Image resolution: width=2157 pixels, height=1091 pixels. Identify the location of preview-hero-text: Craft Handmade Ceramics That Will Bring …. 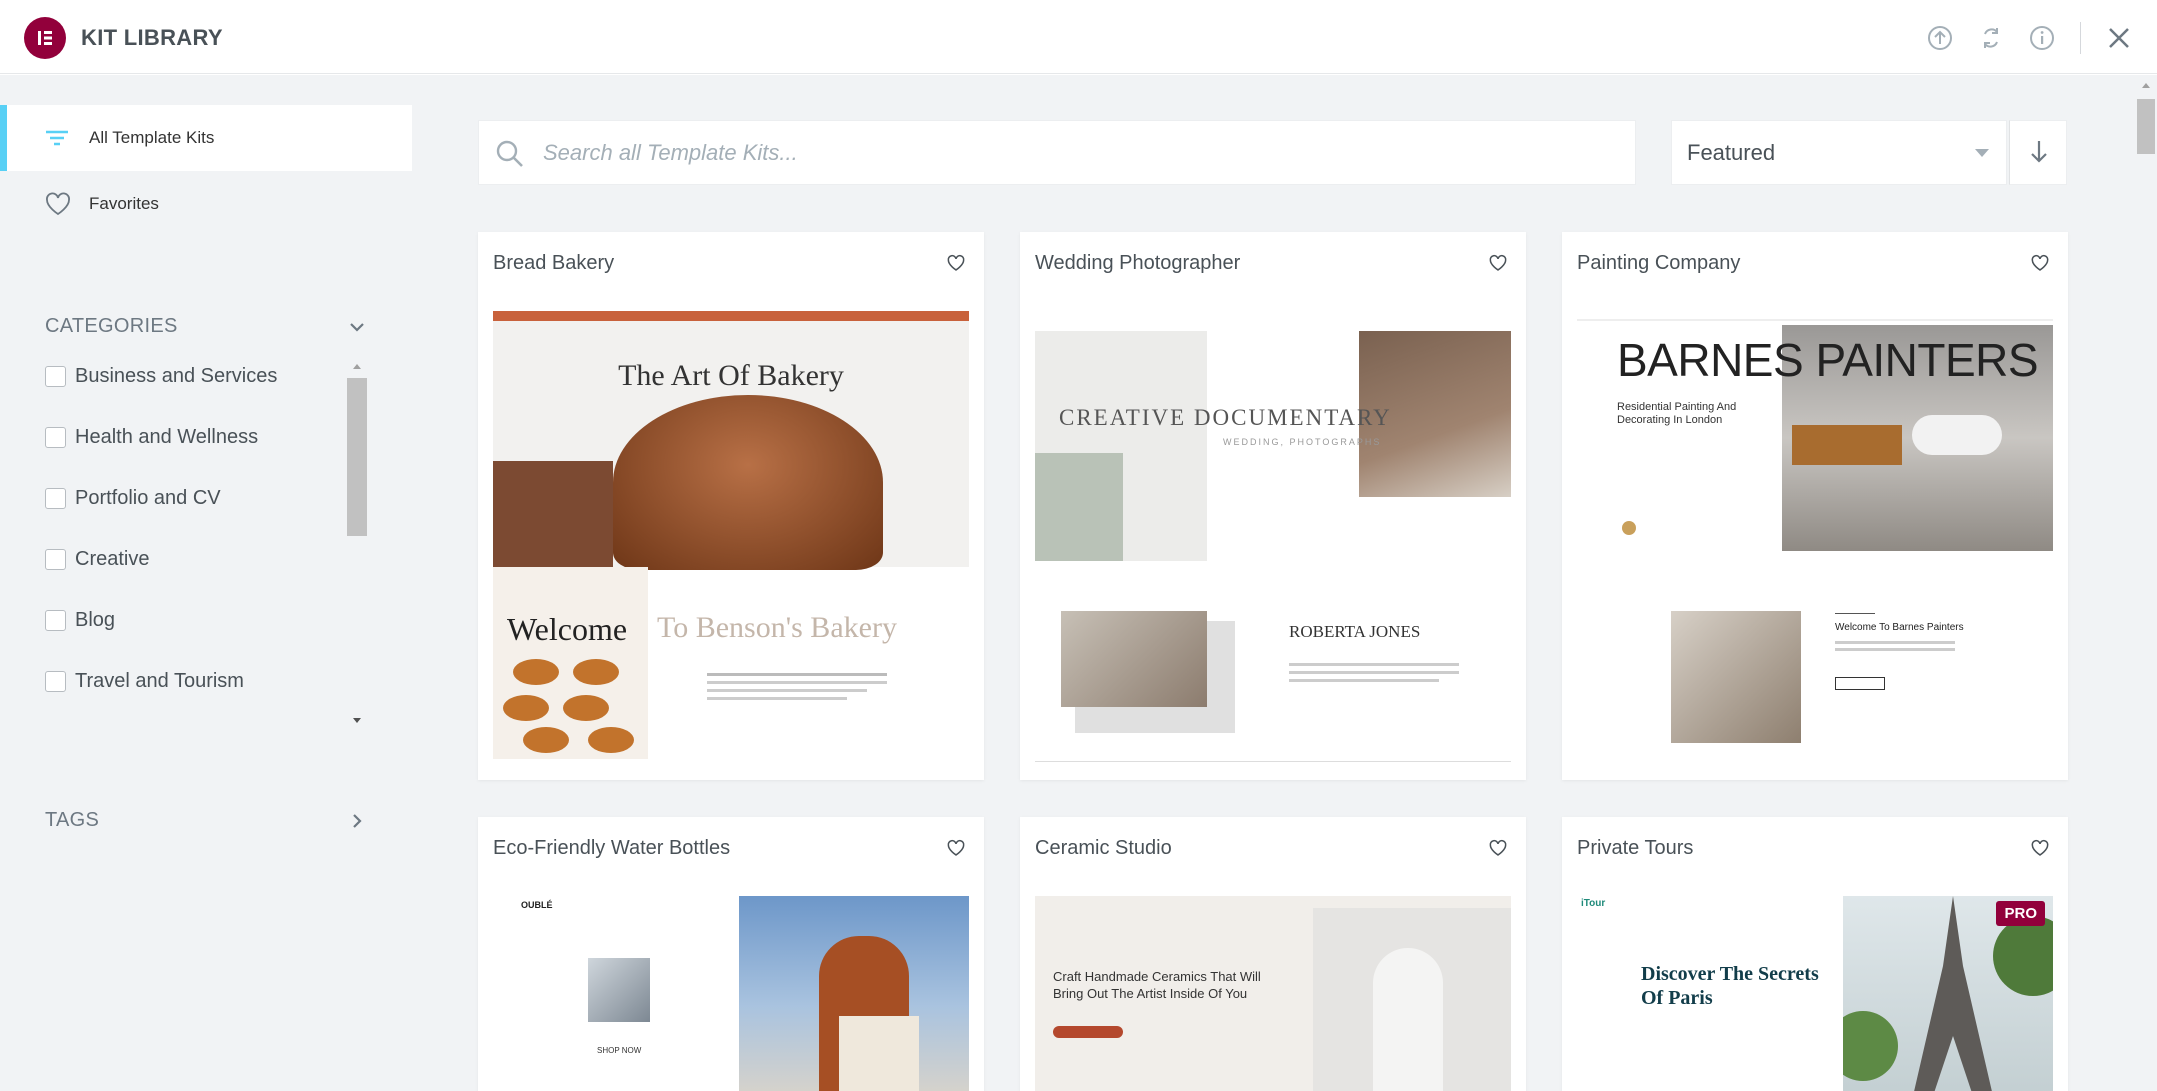
(1157, 985).